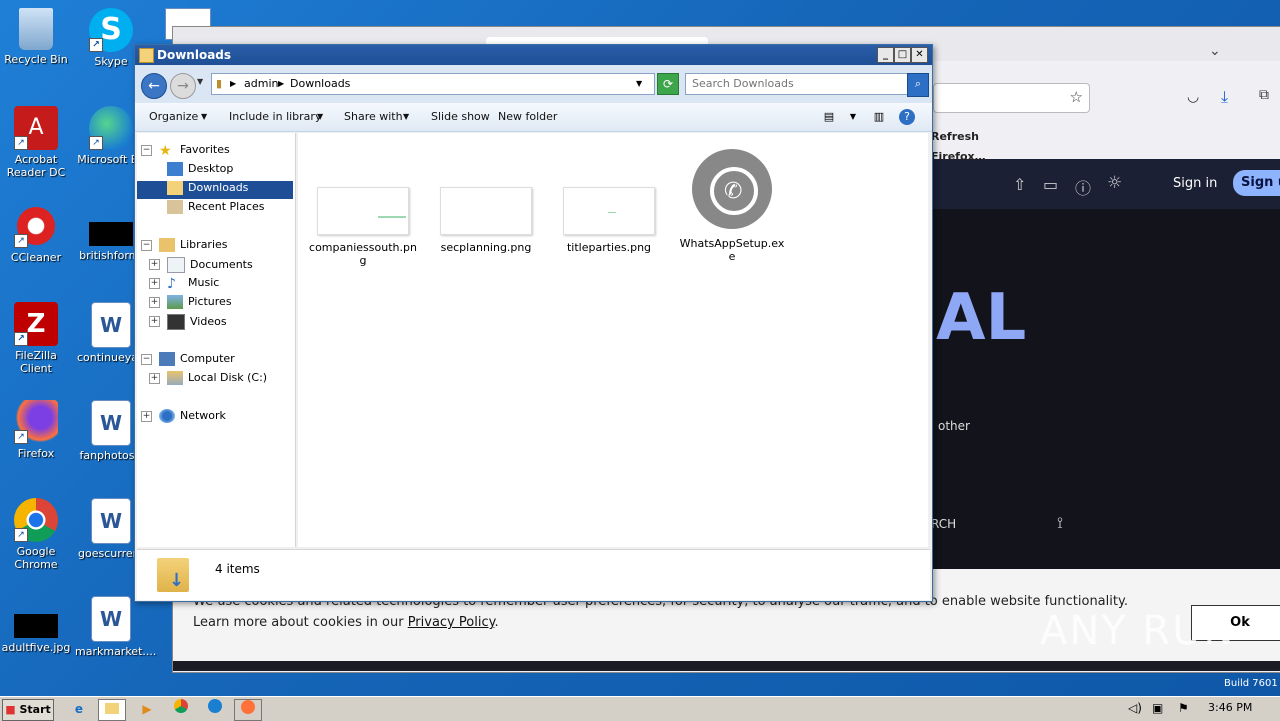 The image size is (1280, 721). Describe the element at coordinates (918, 85) in the screenshot. I see `search-icon: ⌕` at that location.